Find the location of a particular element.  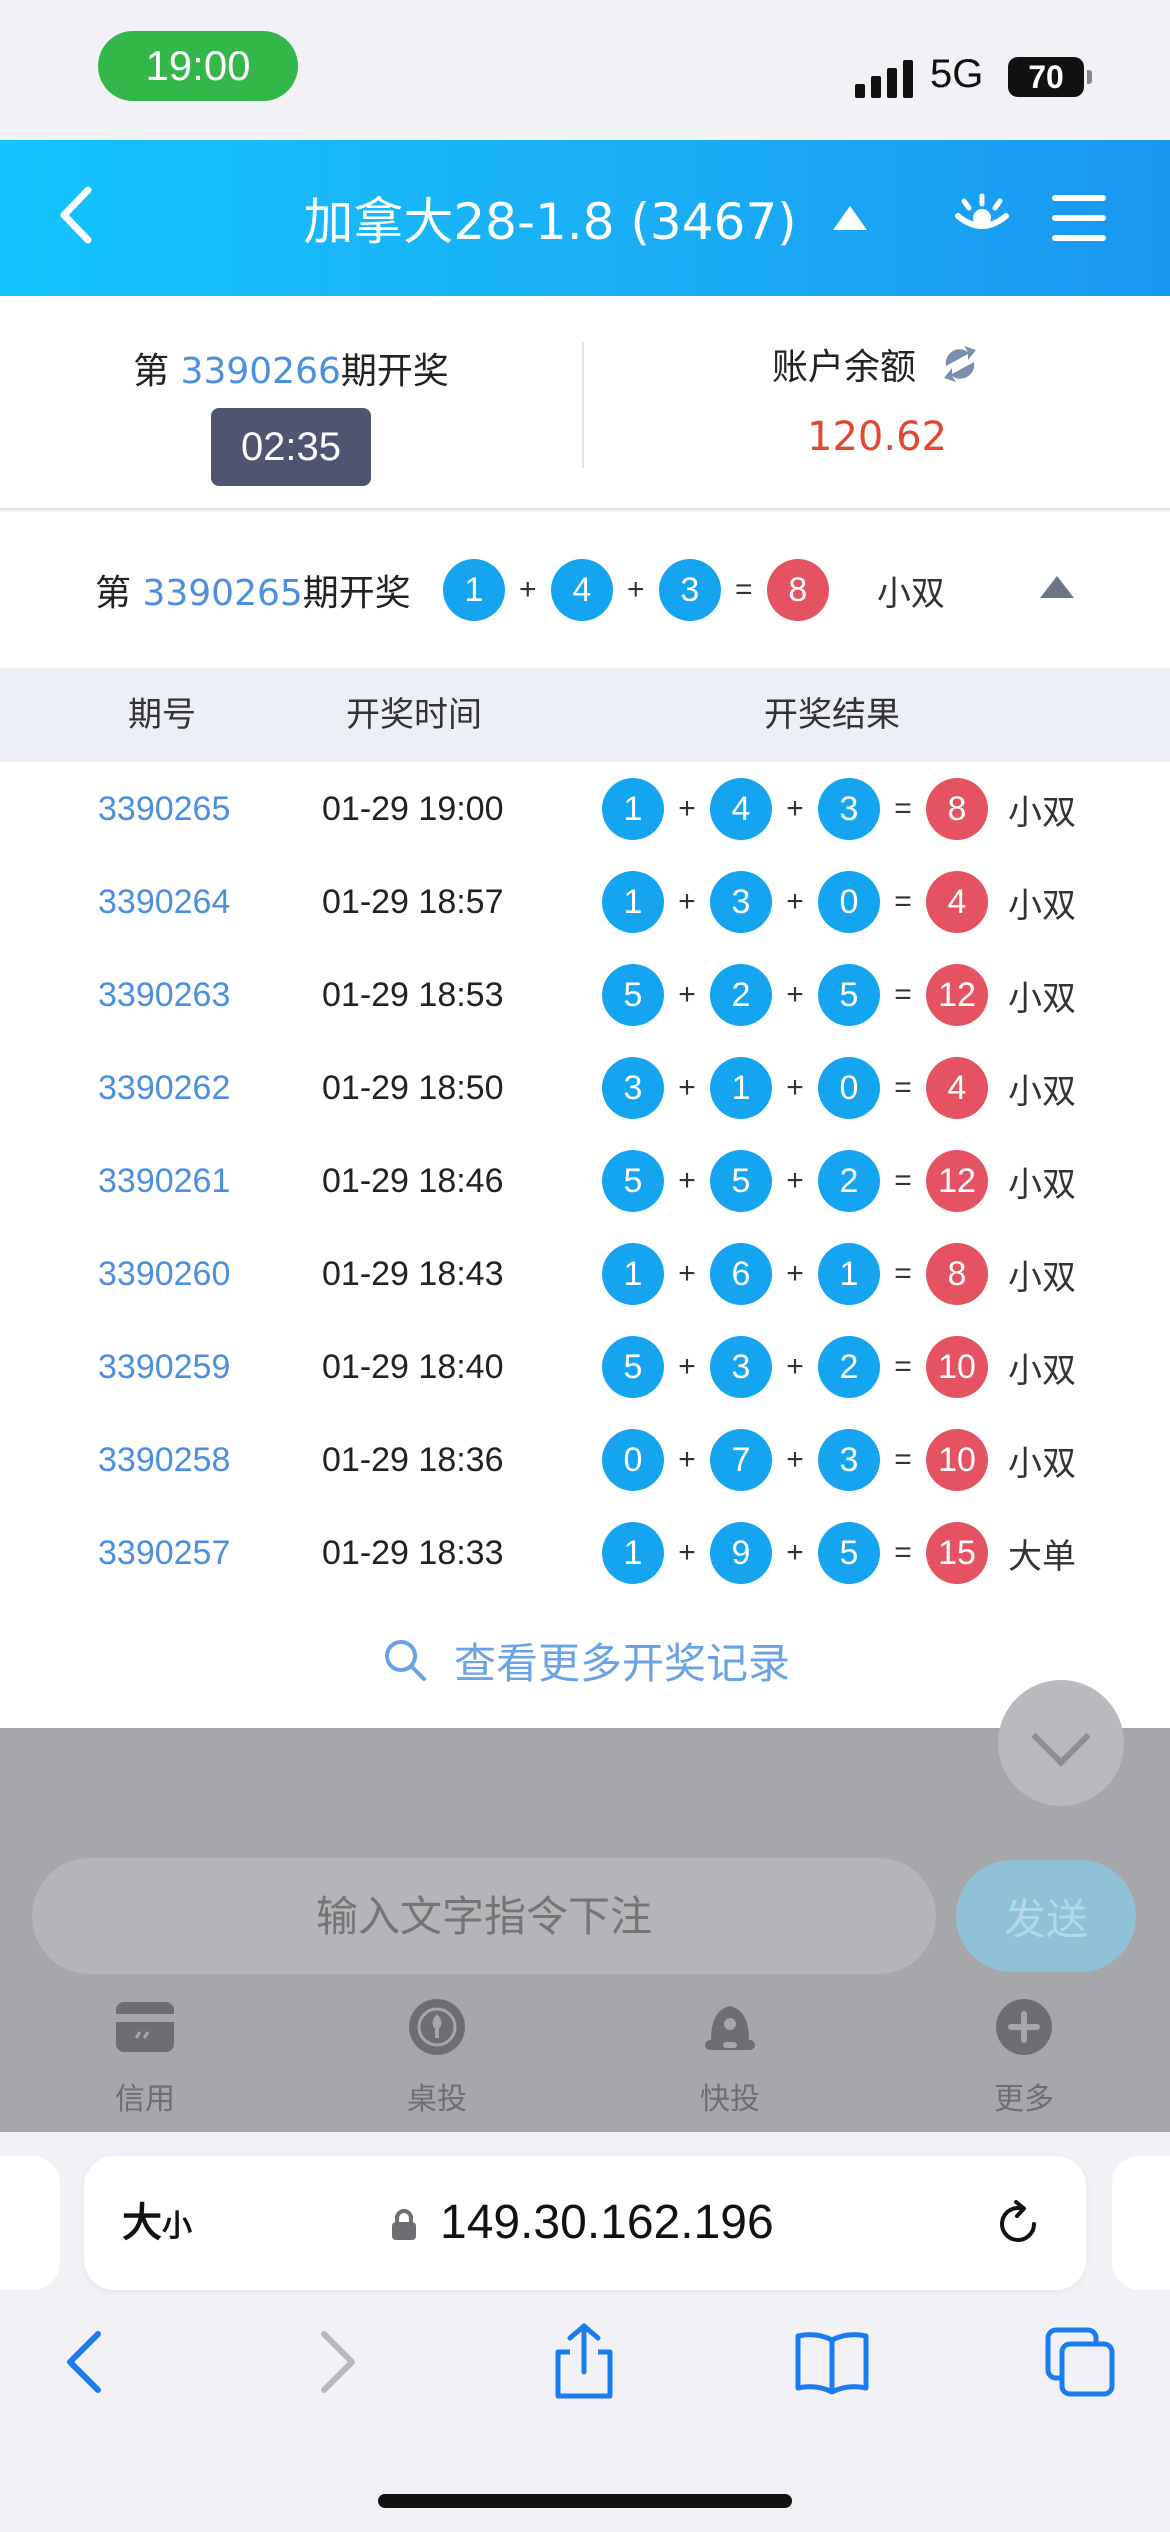

bookmarks-icon is located at coordinates (832, 2362).